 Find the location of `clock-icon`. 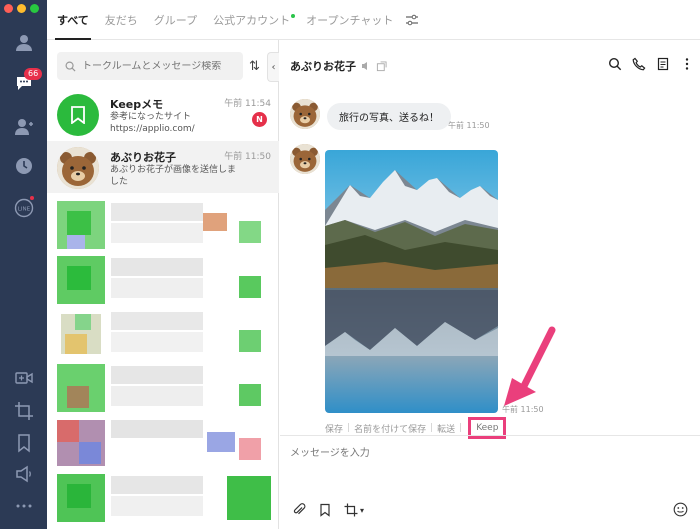

clock-icon is located at coordinates (23, 166).